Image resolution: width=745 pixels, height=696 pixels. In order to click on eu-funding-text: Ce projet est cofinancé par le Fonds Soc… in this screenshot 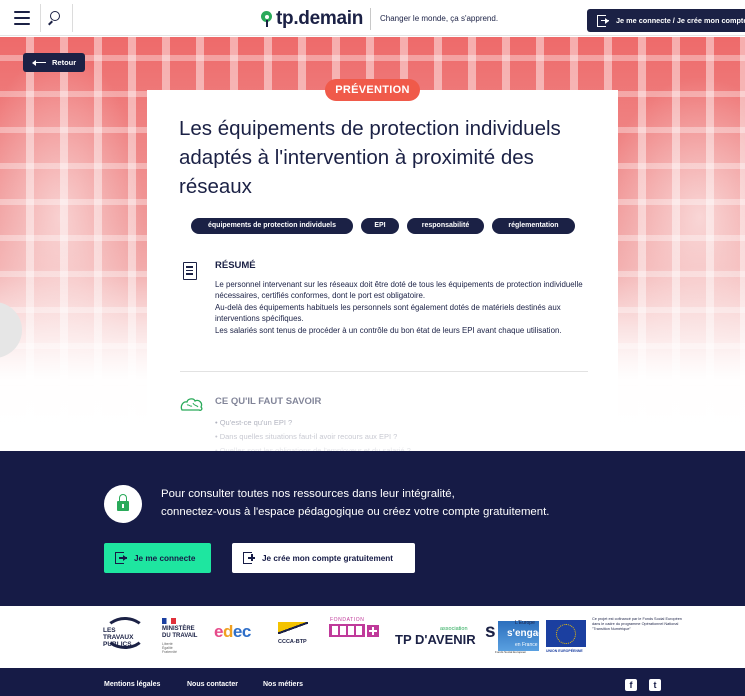, I will do `click(637, 624)`.